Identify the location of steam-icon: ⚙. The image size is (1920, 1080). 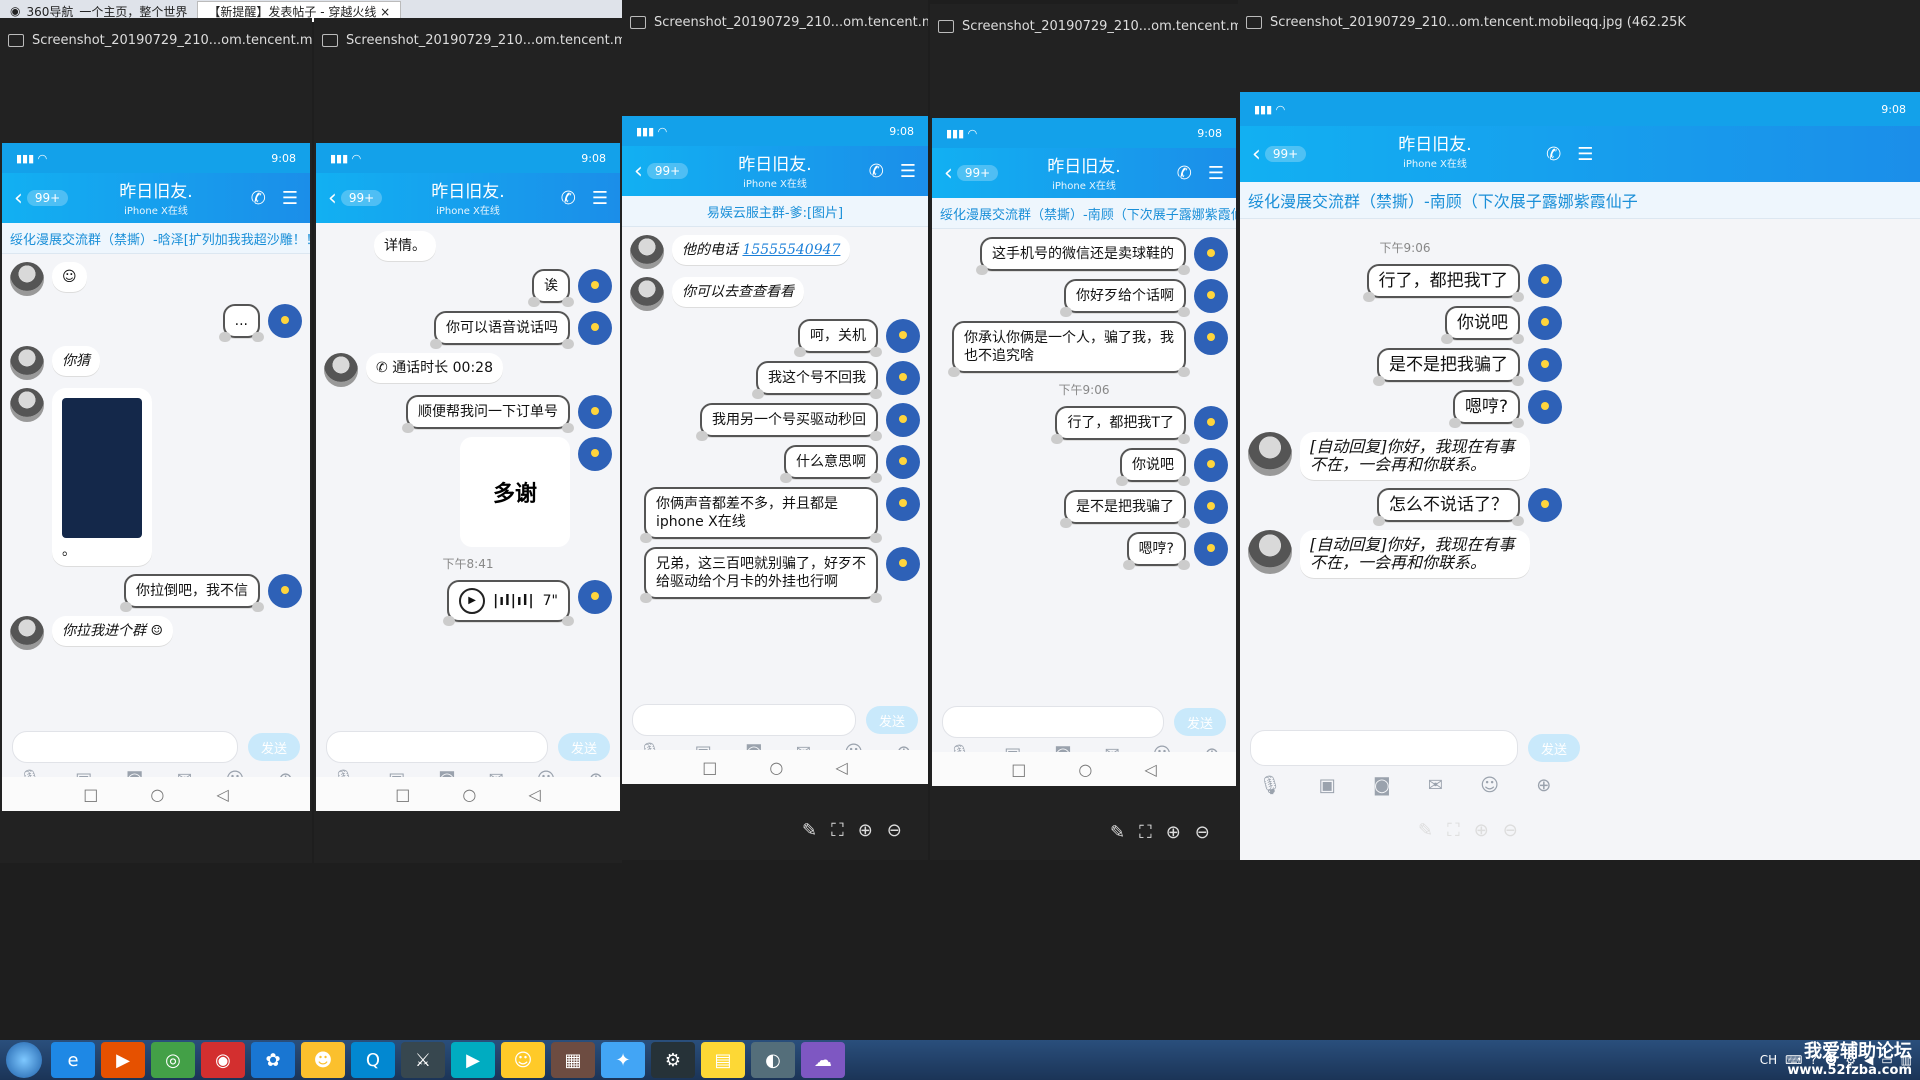
(673, 1060).